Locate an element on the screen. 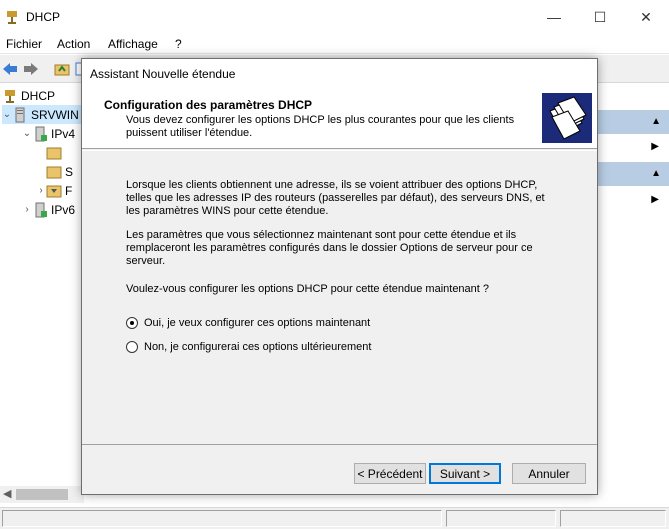 The height and width of the screenshot is (529, 669). scrollbar-thumb is located at coordinates (42, 494).